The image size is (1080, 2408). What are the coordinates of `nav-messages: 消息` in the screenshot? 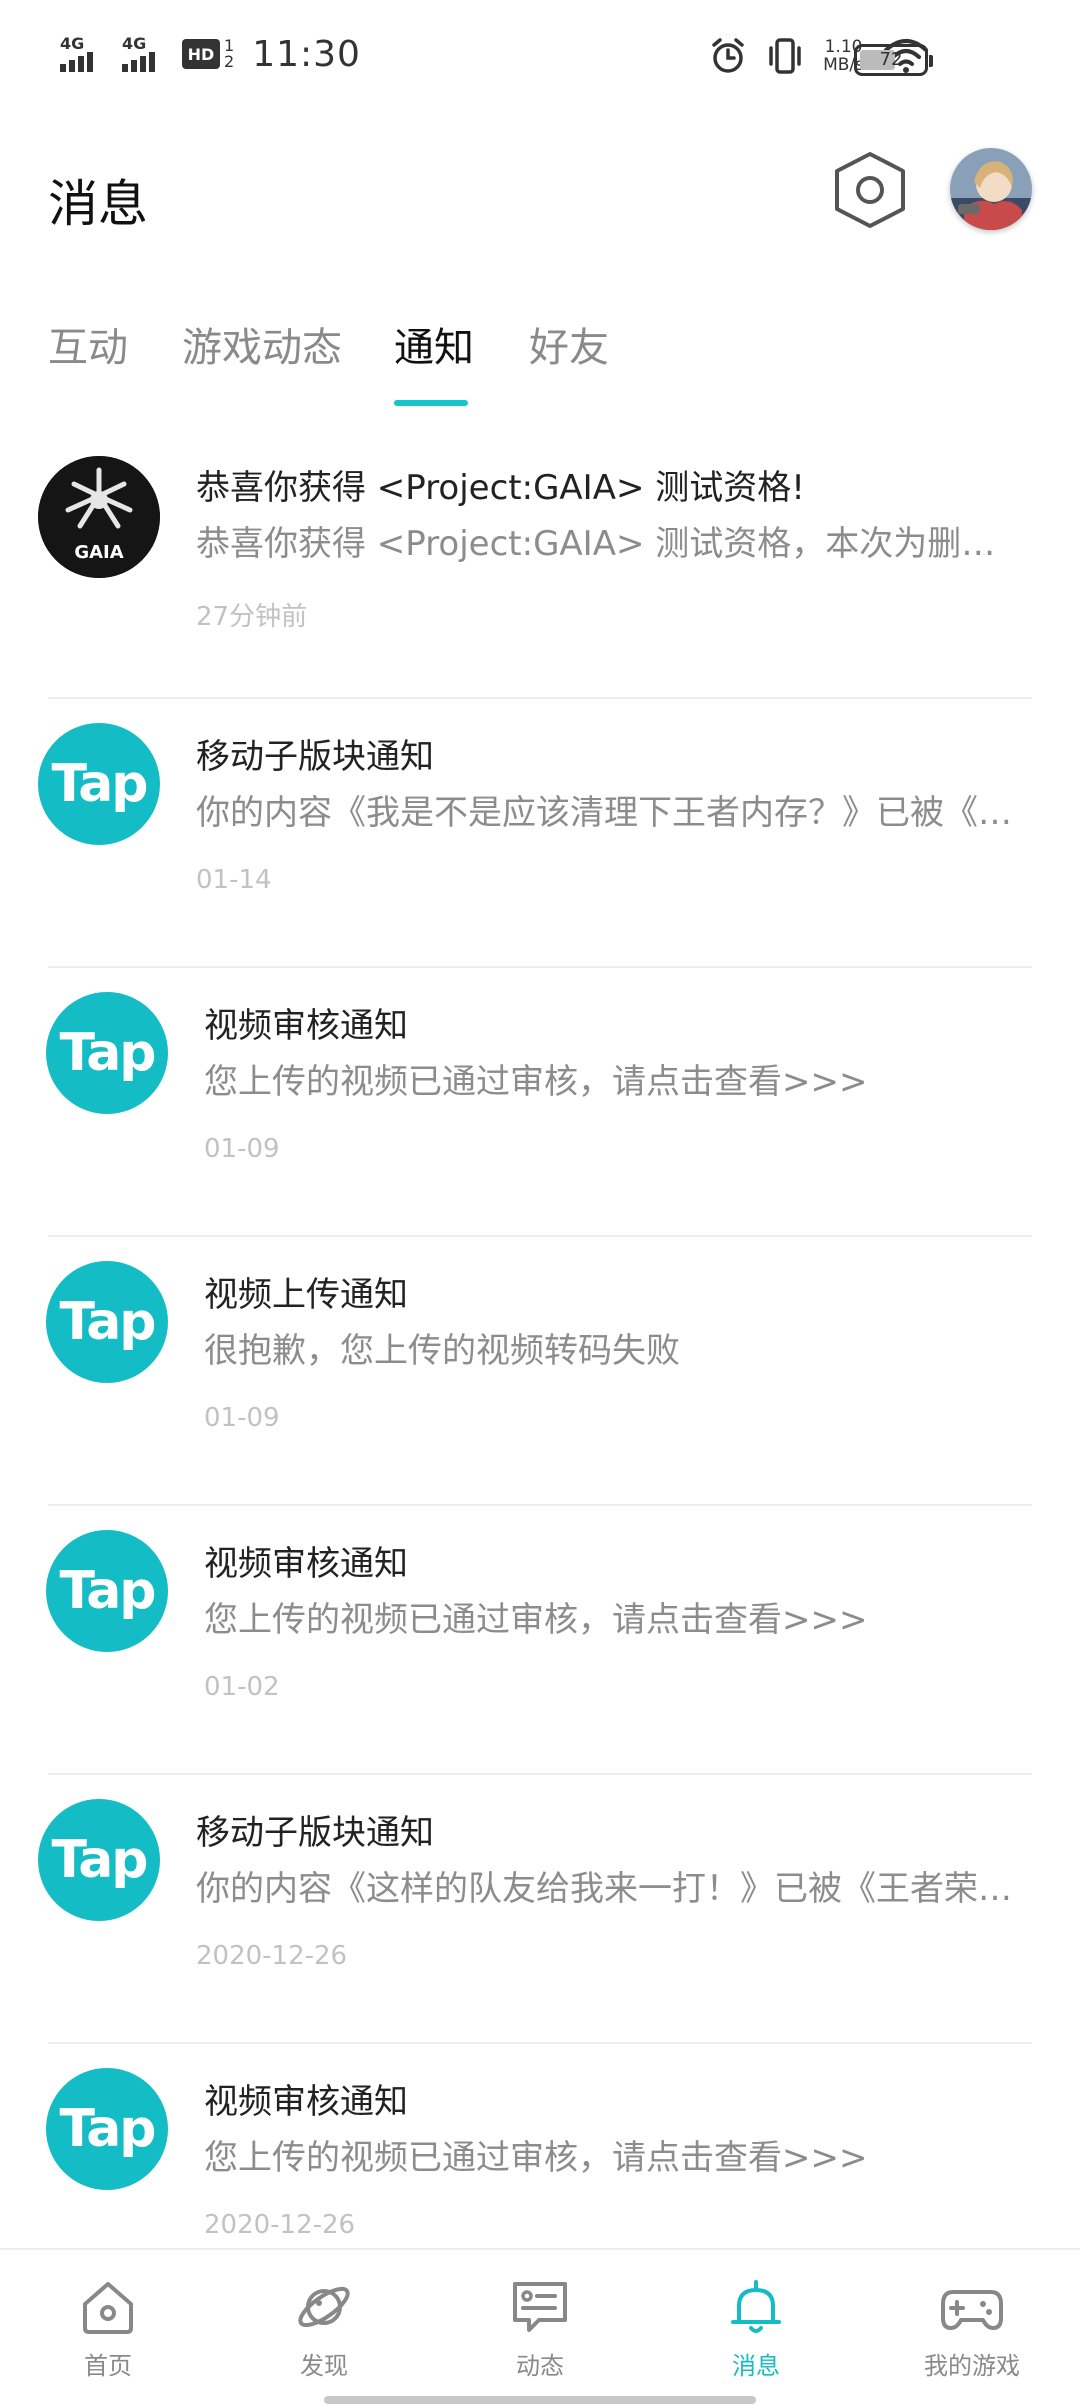 It's located at (756, 2331).